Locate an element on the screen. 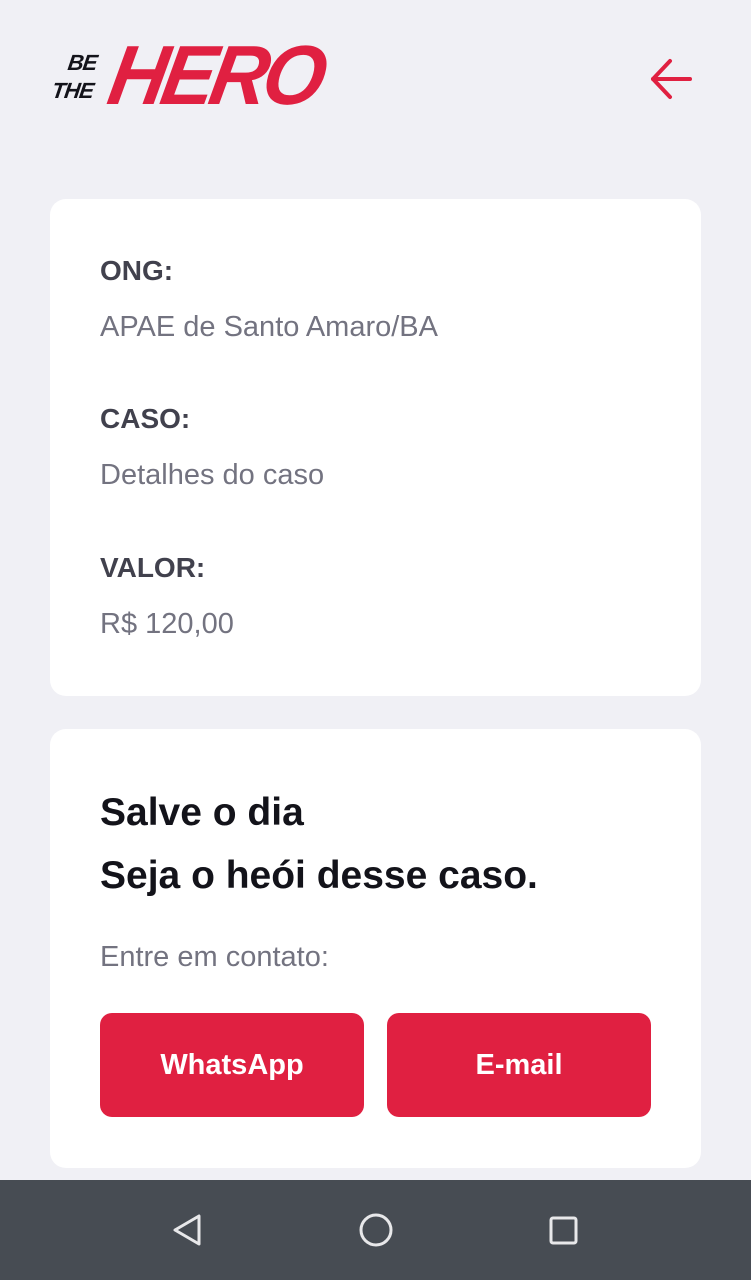 This screenshot has height=1280, width=751. triangle-back-icon is located at coordinates (187, 1230).